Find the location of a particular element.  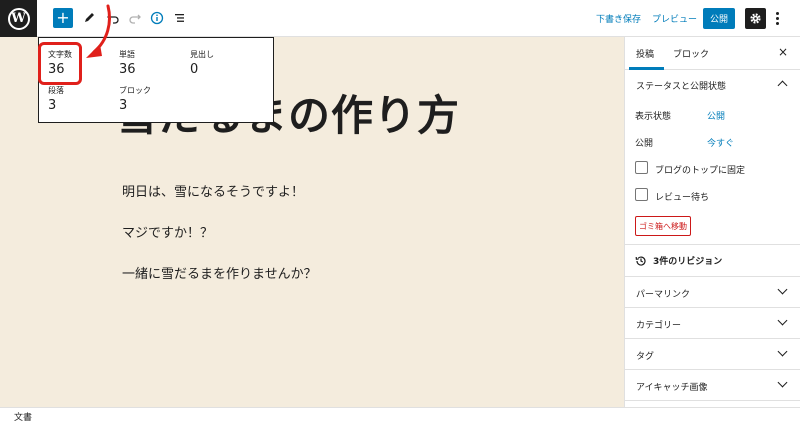

block-breadcrumb-bar: 文書 is located at coordinates (400, 414).